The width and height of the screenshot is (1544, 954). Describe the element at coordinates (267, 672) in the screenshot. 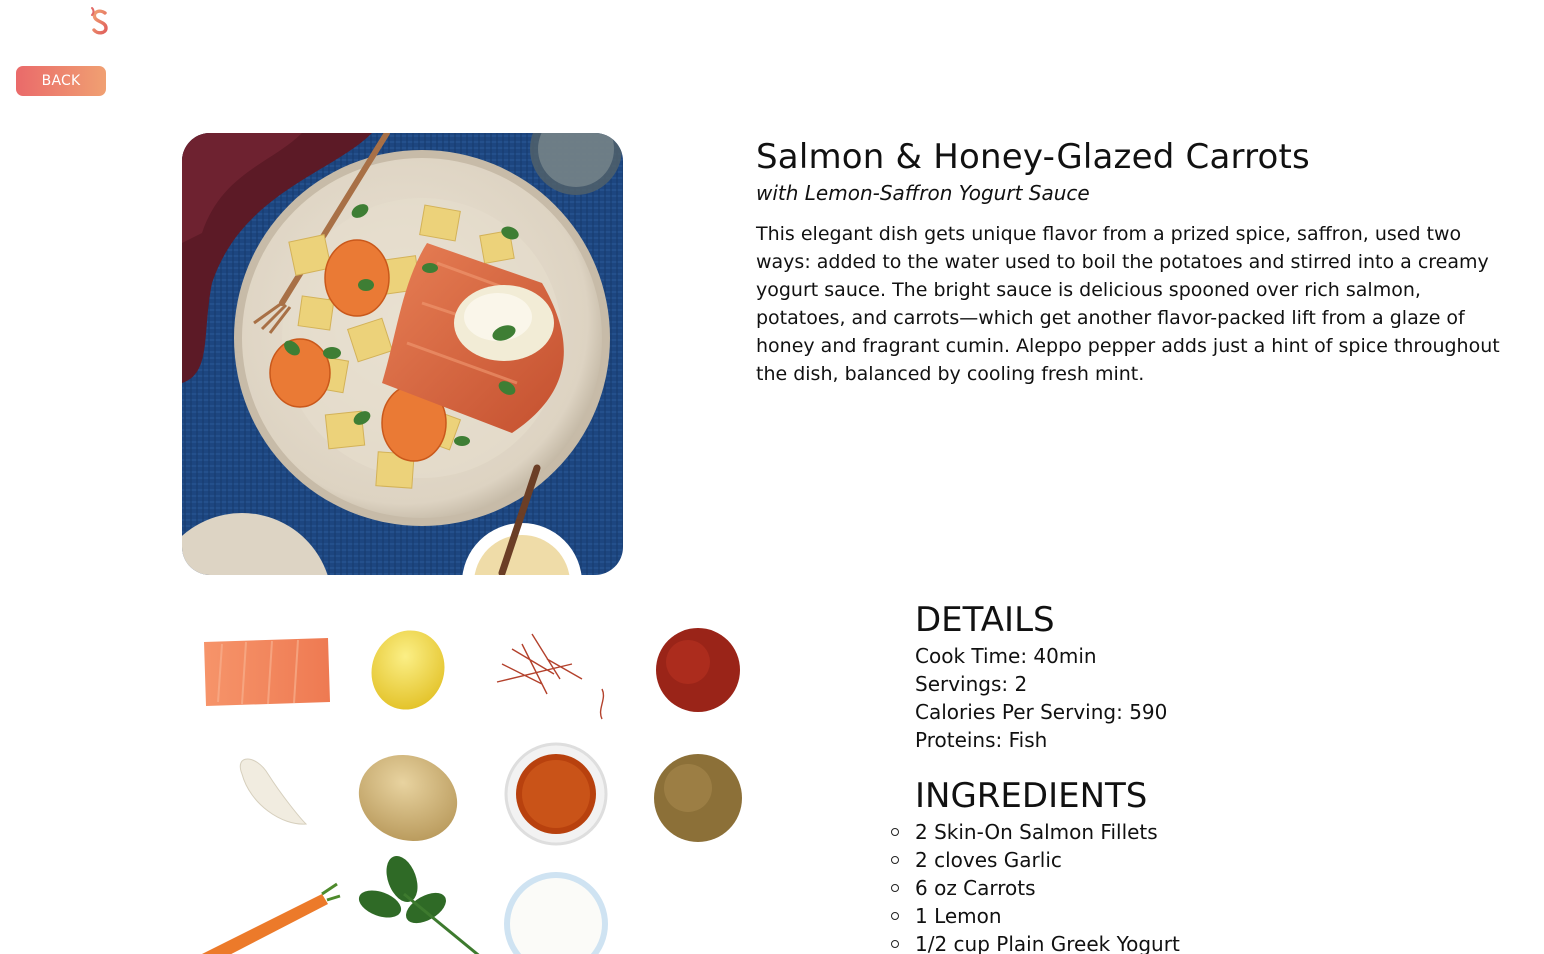

I see `salmon-ingredient` at that location.